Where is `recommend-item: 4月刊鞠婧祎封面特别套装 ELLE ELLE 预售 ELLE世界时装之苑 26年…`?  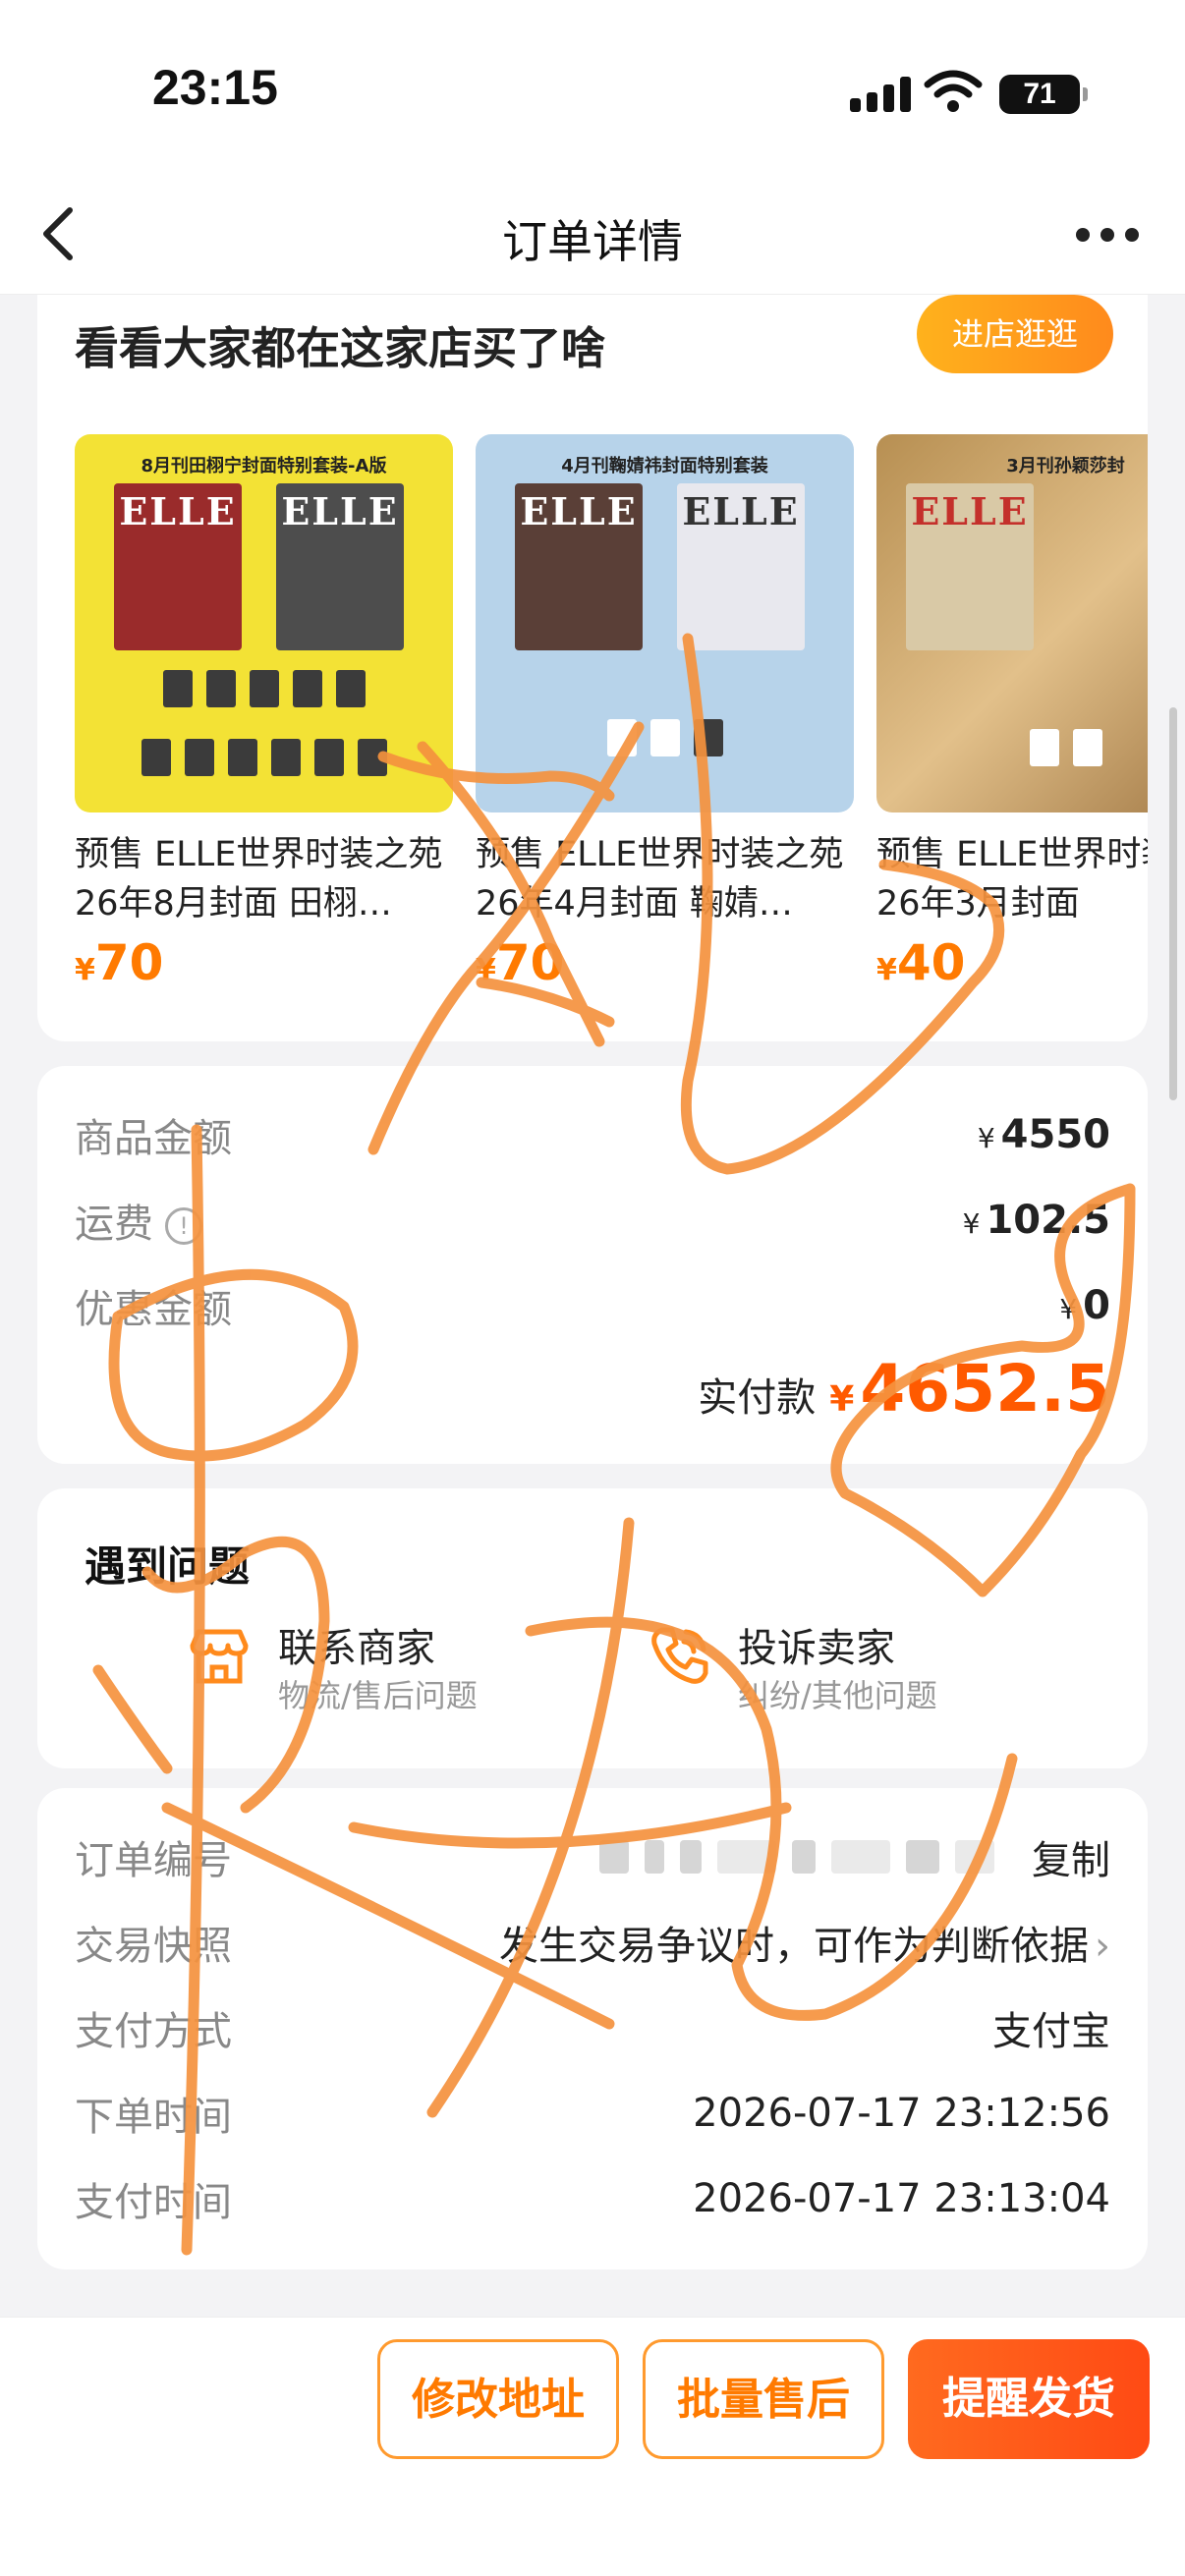 recommend-item: 4月刊鞠婧祎封面特别套装 ELLE ELLE 预售 ELLE世界时装之苑 26年… is located at coordinates (665, 712).